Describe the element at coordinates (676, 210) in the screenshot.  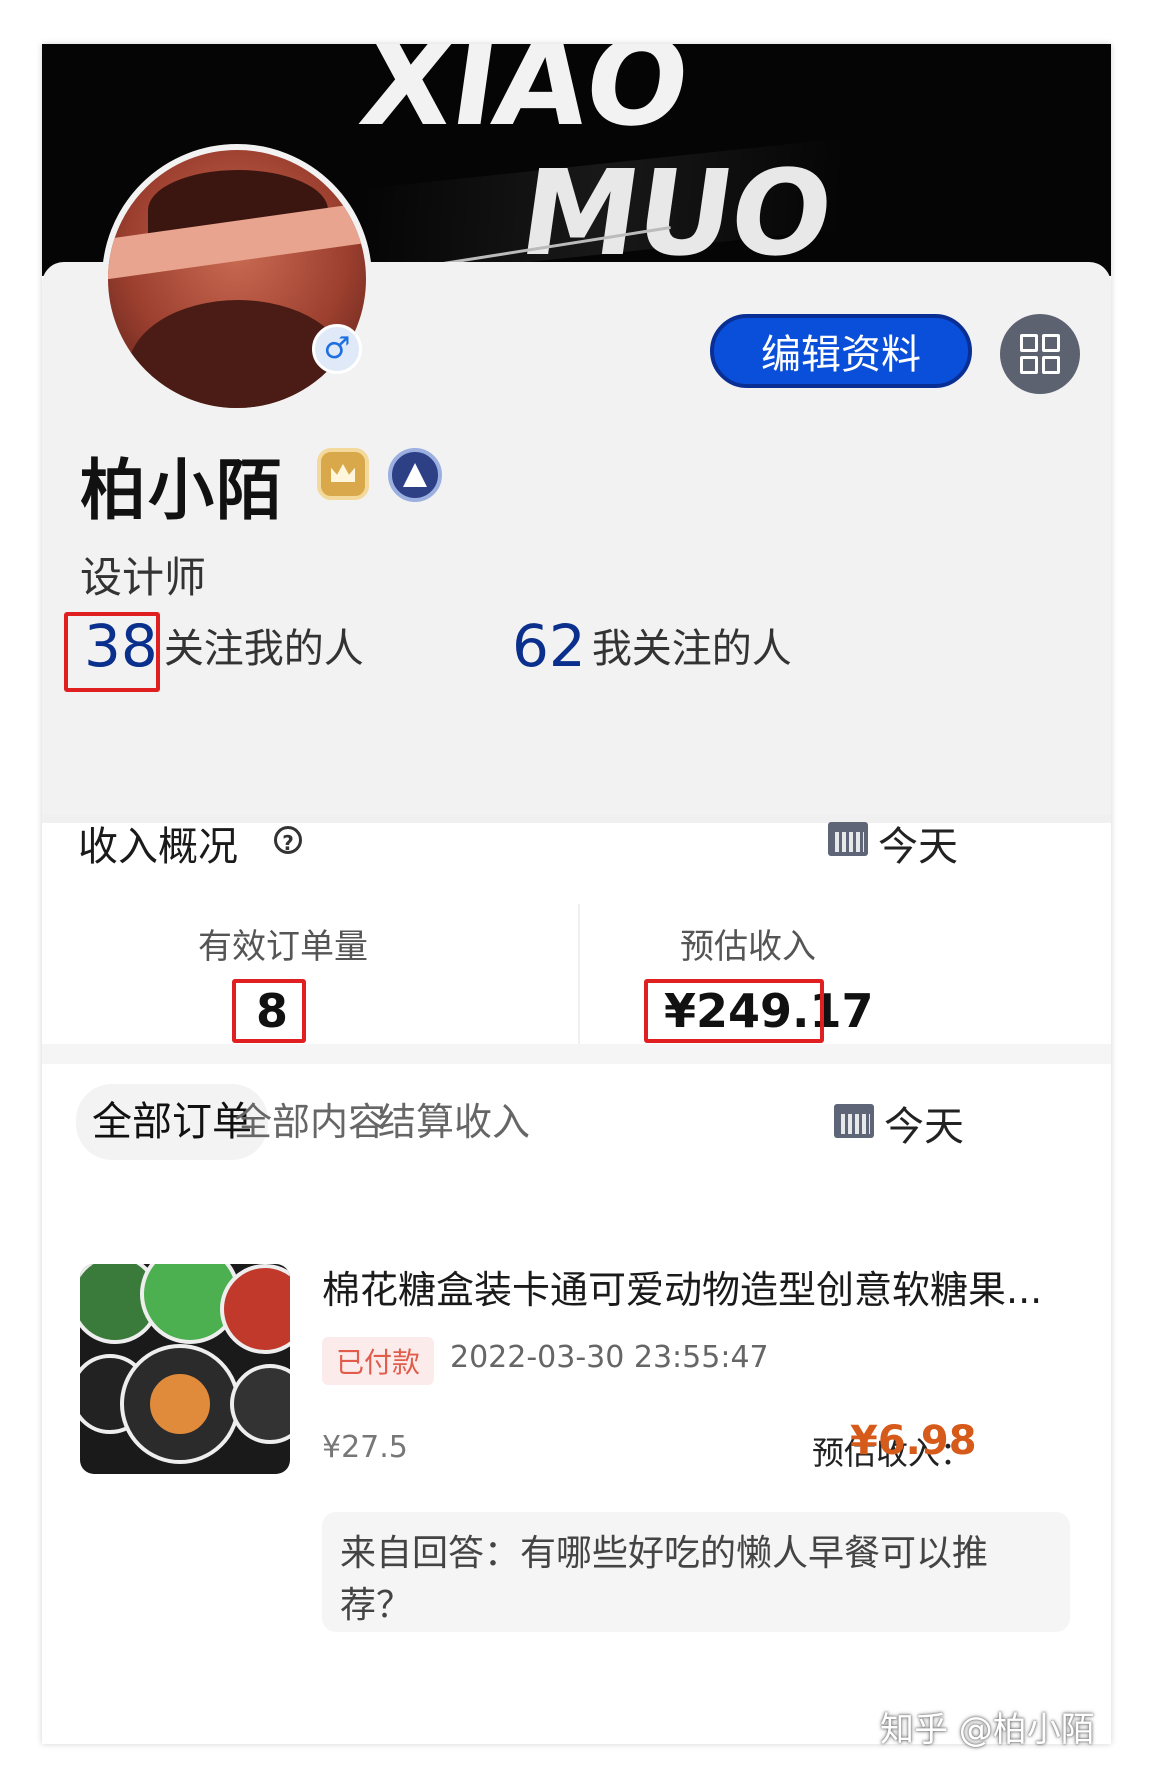
I see `banner-text-line2: MUO` at that location.